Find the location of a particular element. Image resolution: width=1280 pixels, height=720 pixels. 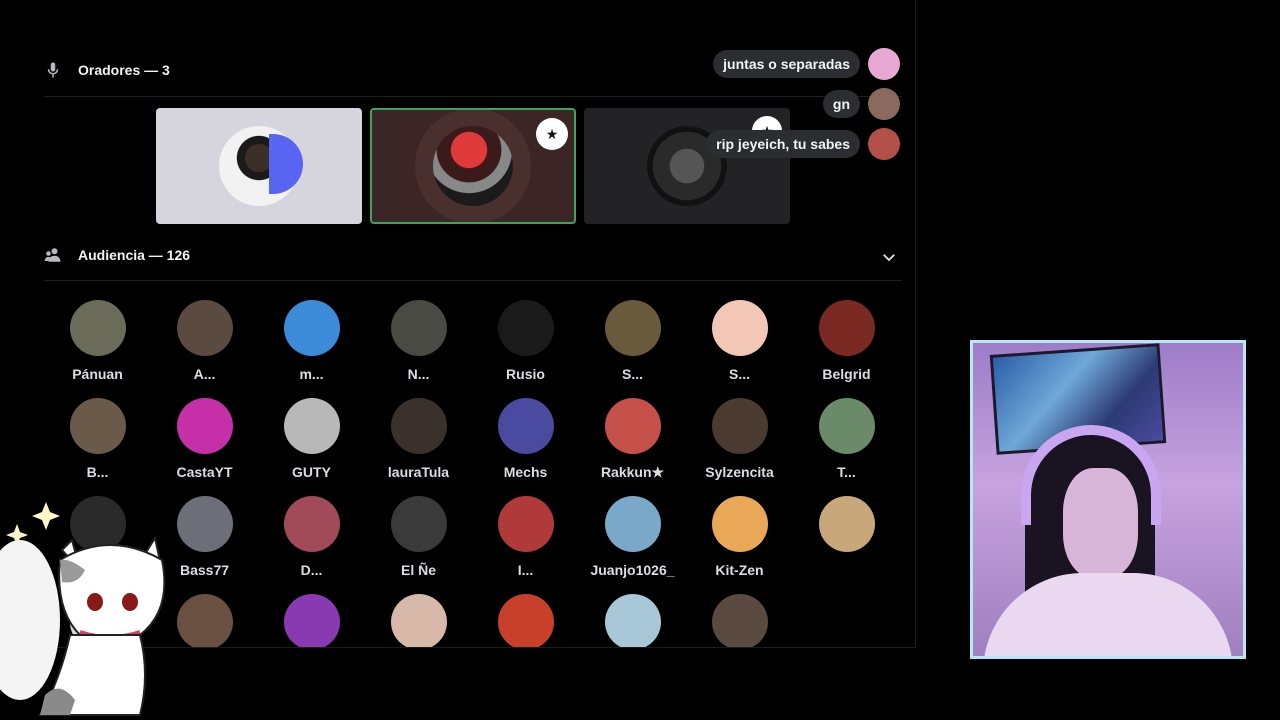

user-name: Rusio is located at coordinates (525, 374).